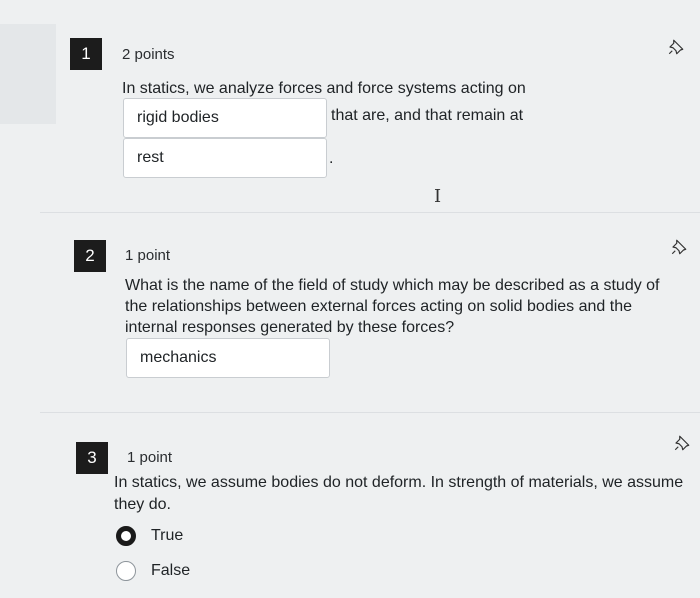 The width and height of the screenshot is (700, 598). What do you see at coordinates (86, 54) in the screenshot?
I see `question-number-badge: 1` at bounding box center [86, 54].